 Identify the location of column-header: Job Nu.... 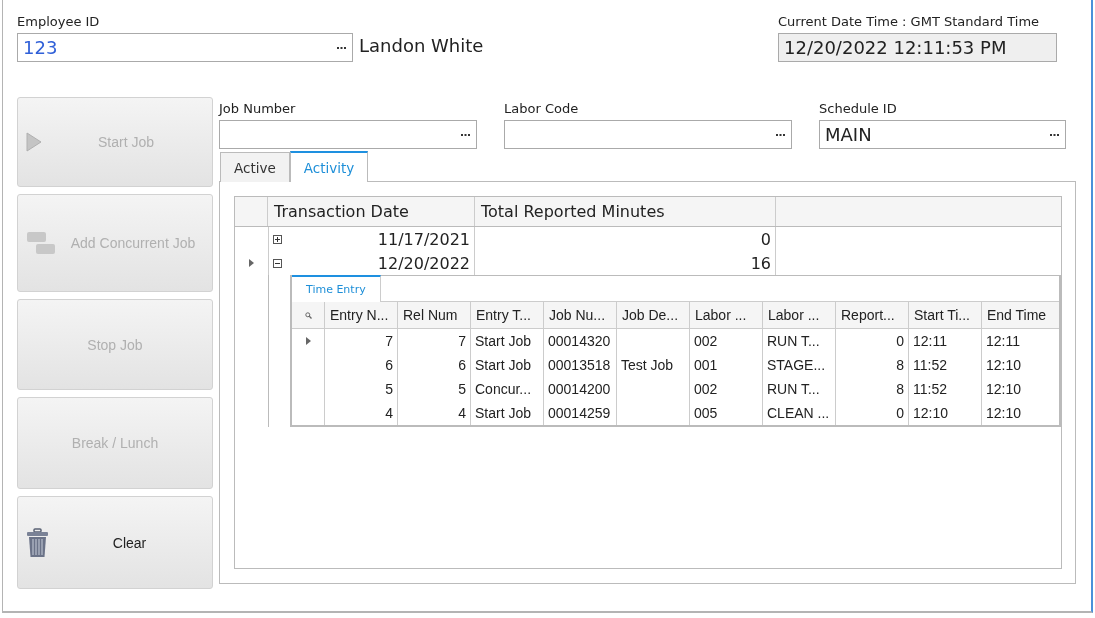
(580, 315).